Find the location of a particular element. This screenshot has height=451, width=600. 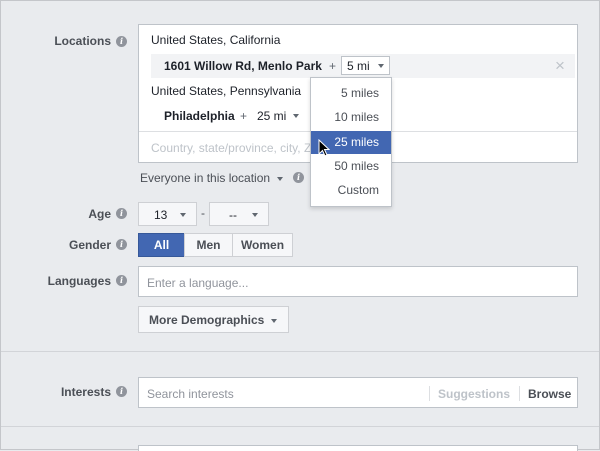

interests-search-input: Search interests Suggestions Browse is located at coordinates (358, 392).